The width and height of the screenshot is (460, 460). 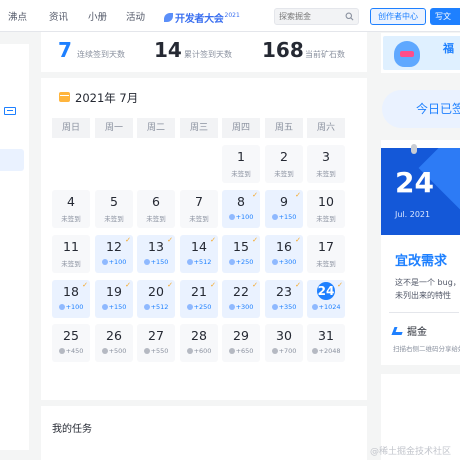 I want to click on daily-card-header: 24 Jul. 2021, so click(x=420, y=191).